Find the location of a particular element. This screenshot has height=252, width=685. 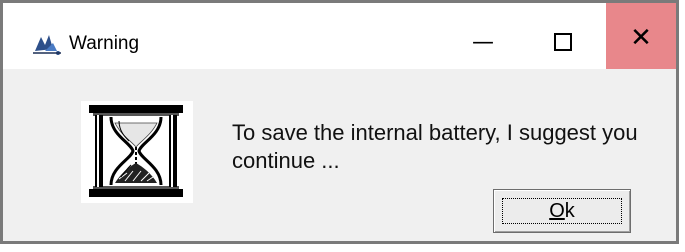

minimize-icon: — is located at coordinates (483, 42).